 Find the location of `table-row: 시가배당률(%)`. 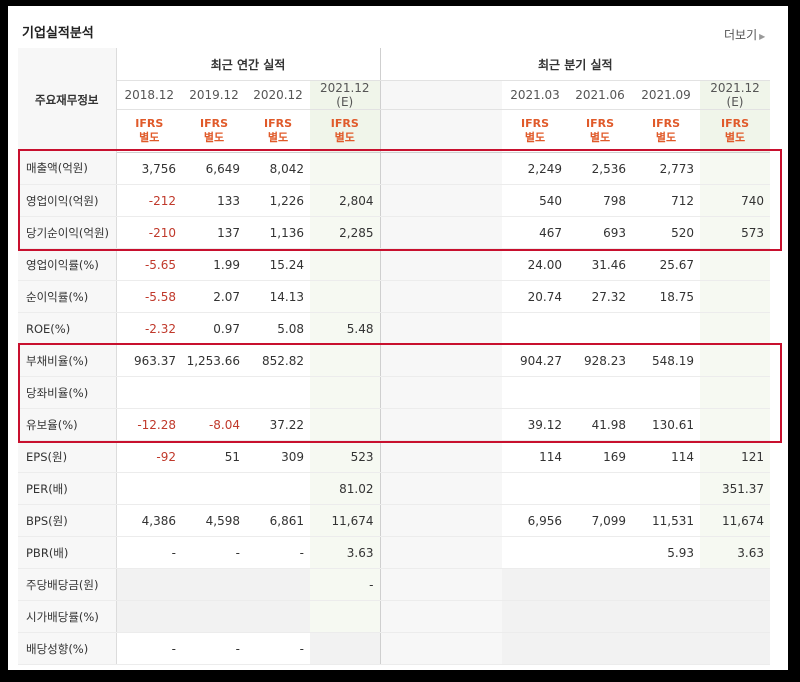

table-row: 시가배당률(%) is located at coordinates (394, 616).